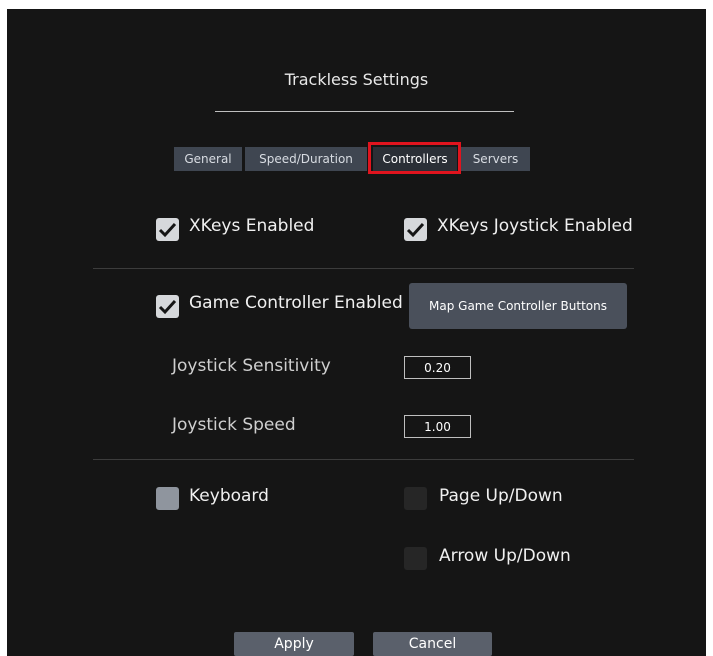 Image resolution: width=713 pixels, height=656 pixels. Describe the element at coordinates (229, 496) in the screenshot. I see `keyboard-label: Keyboard` at that location.